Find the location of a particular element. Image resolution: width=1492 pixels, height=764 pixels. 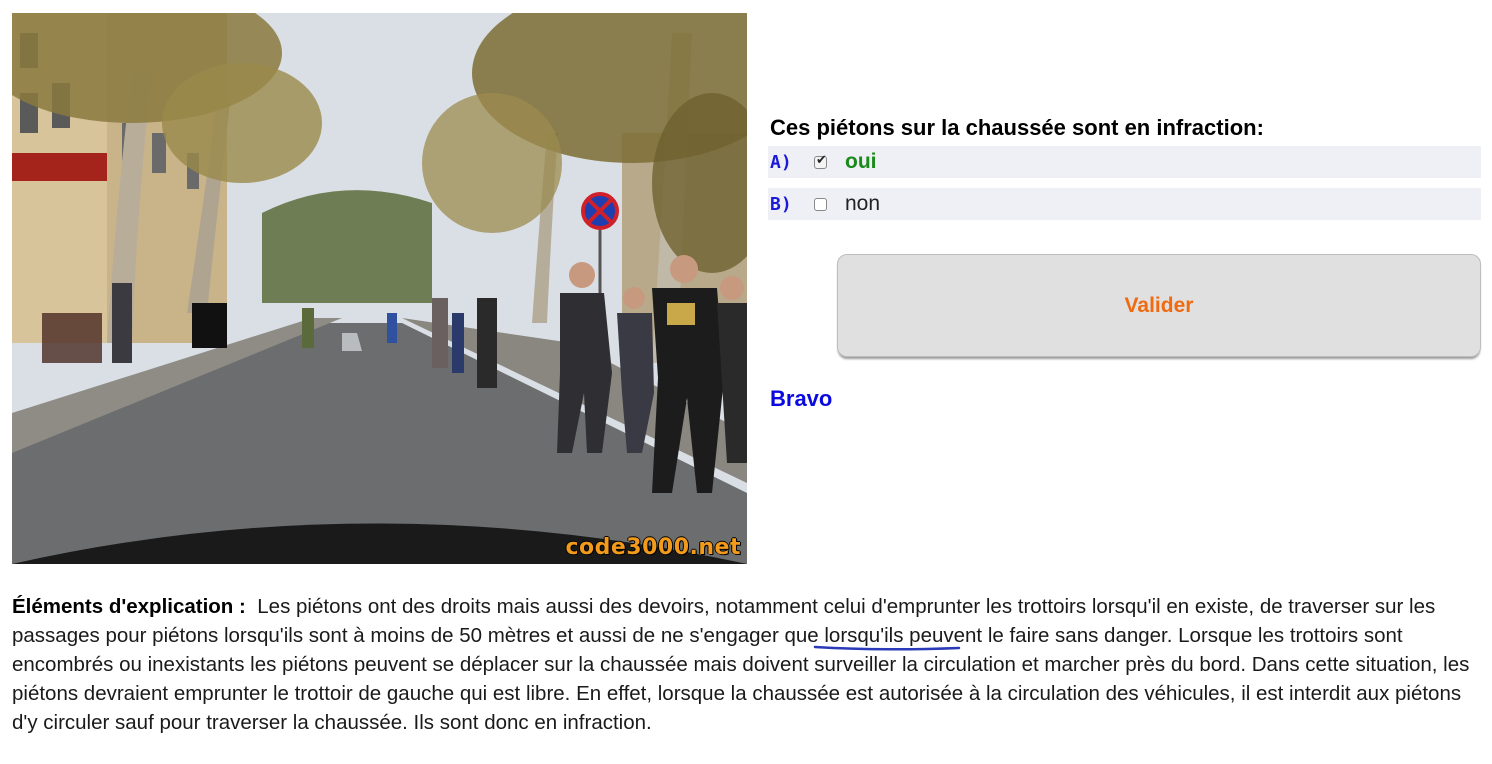

answer-checkbox is located at coordinates (820, 204).